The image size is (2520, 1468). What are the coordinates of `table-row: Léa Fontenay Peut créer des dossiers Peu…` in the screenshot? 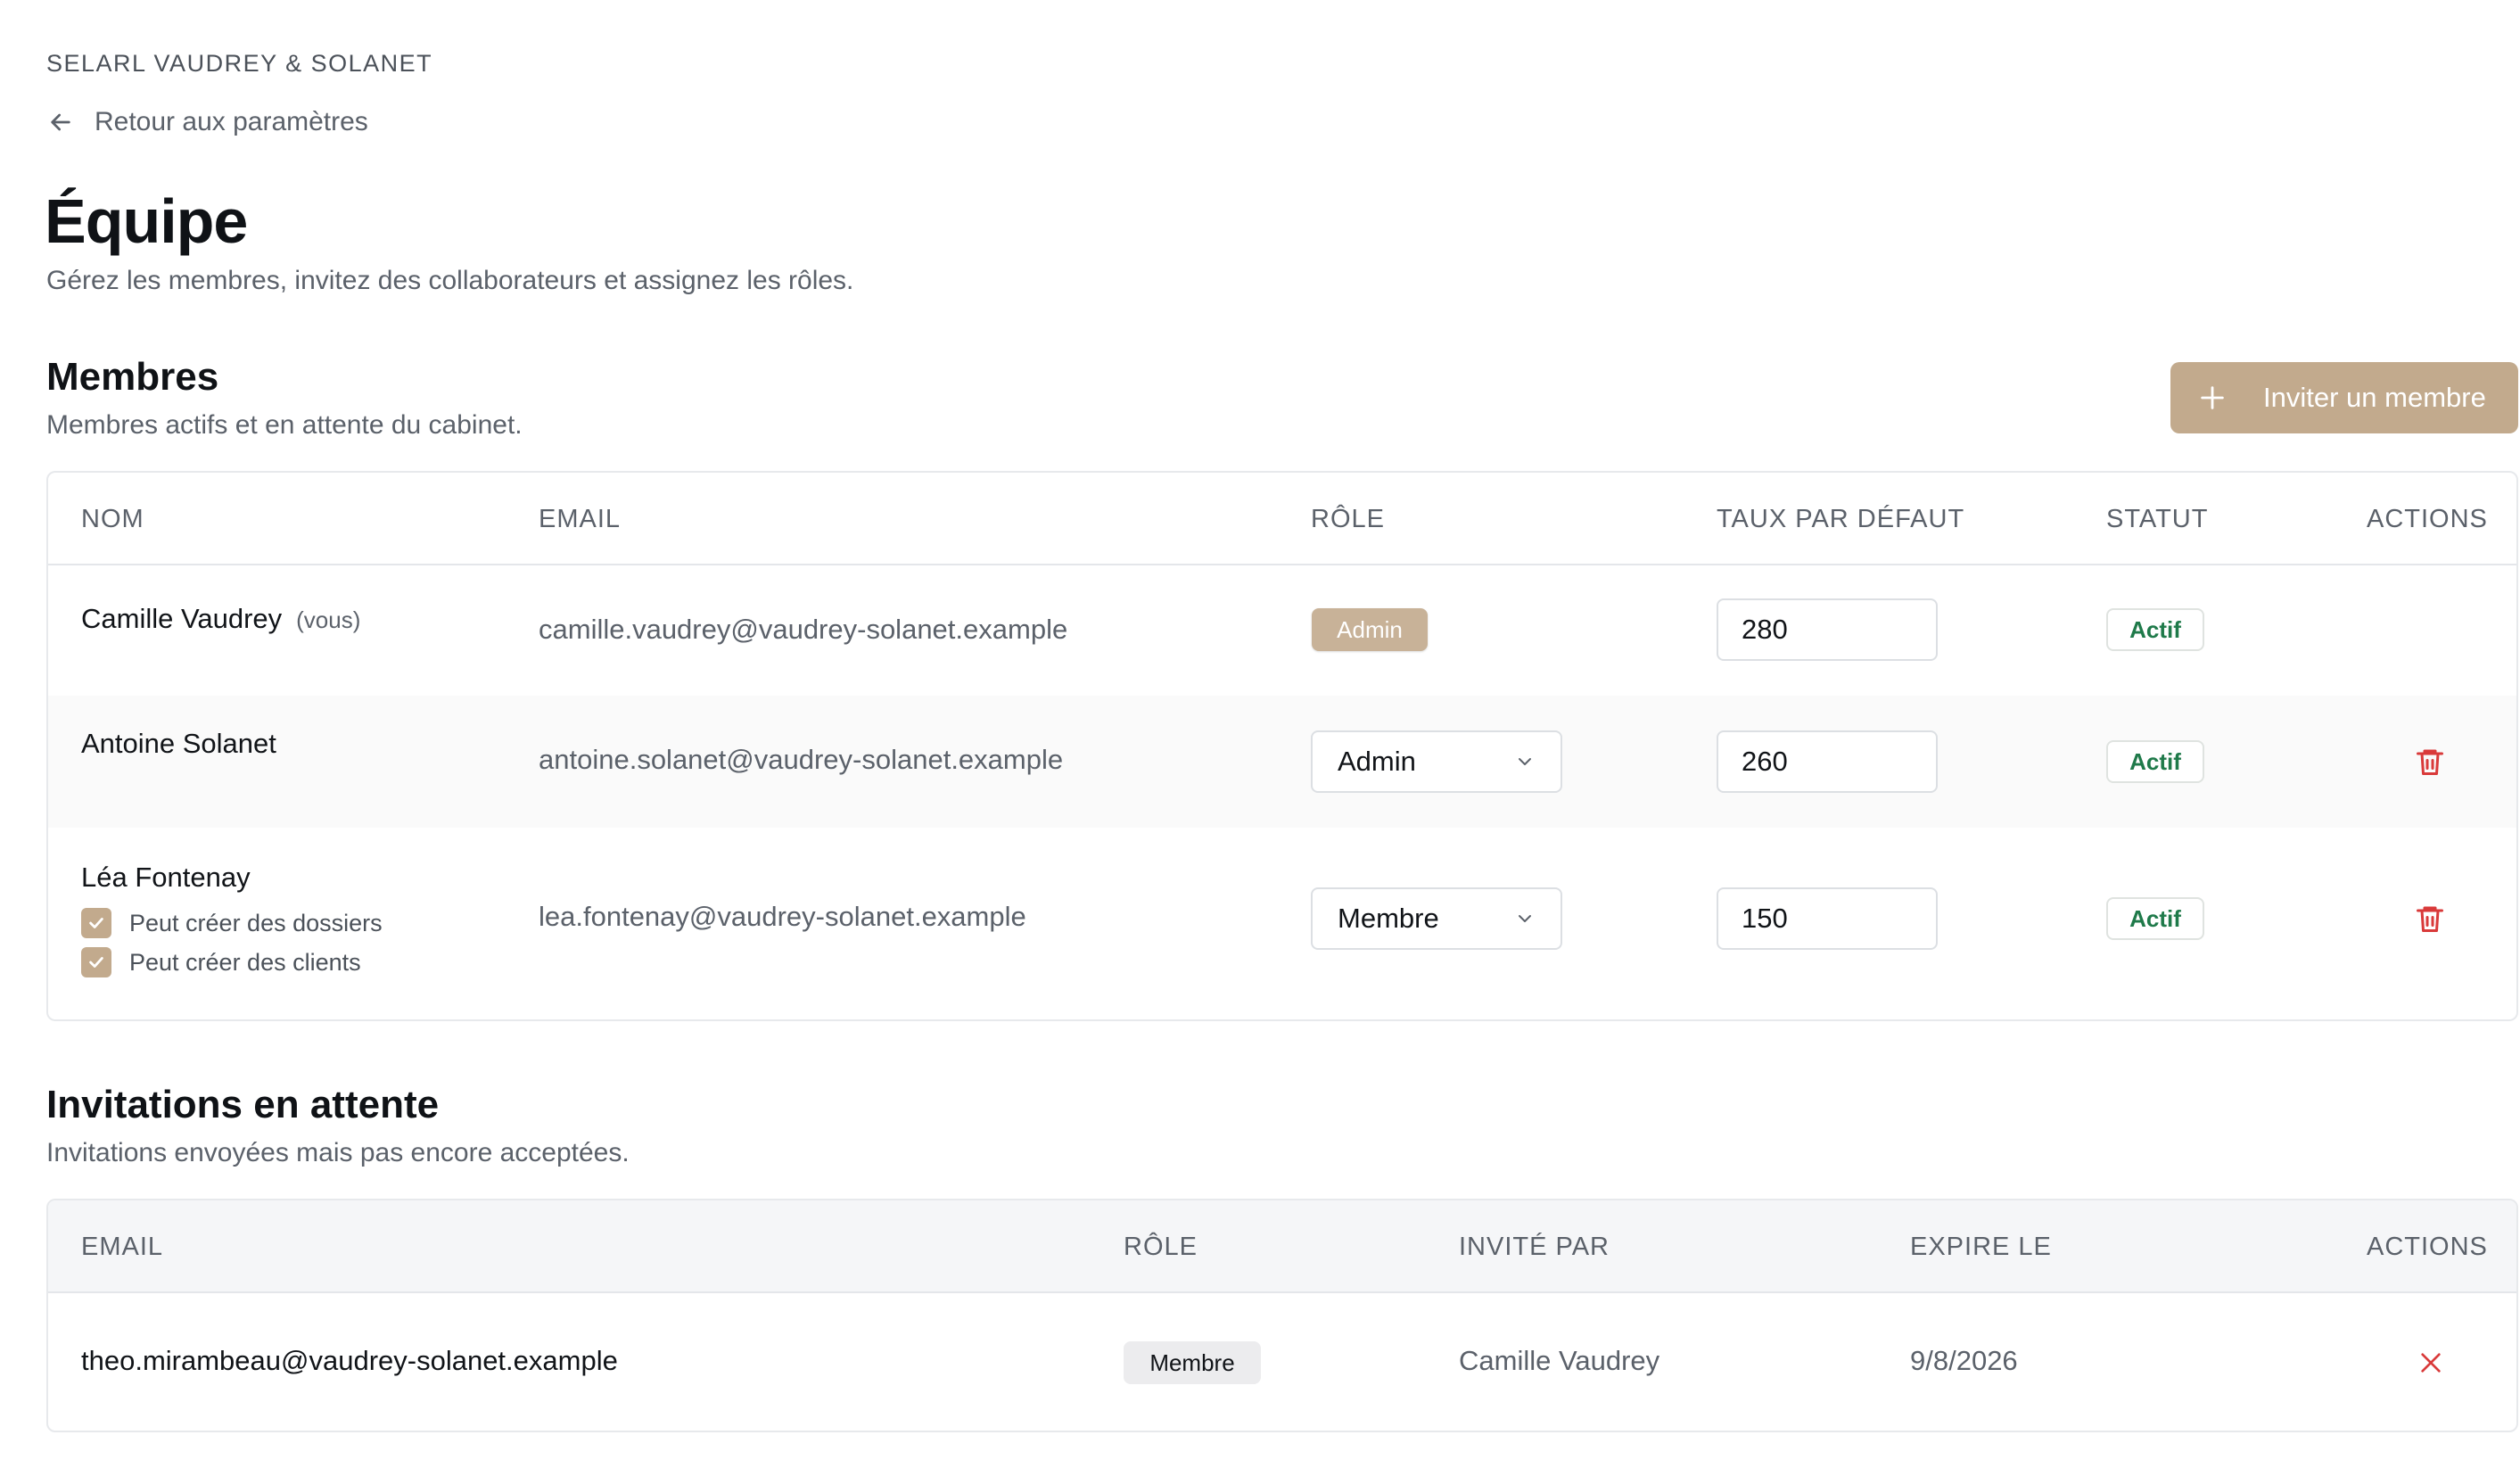 It's located at (1282, 923).